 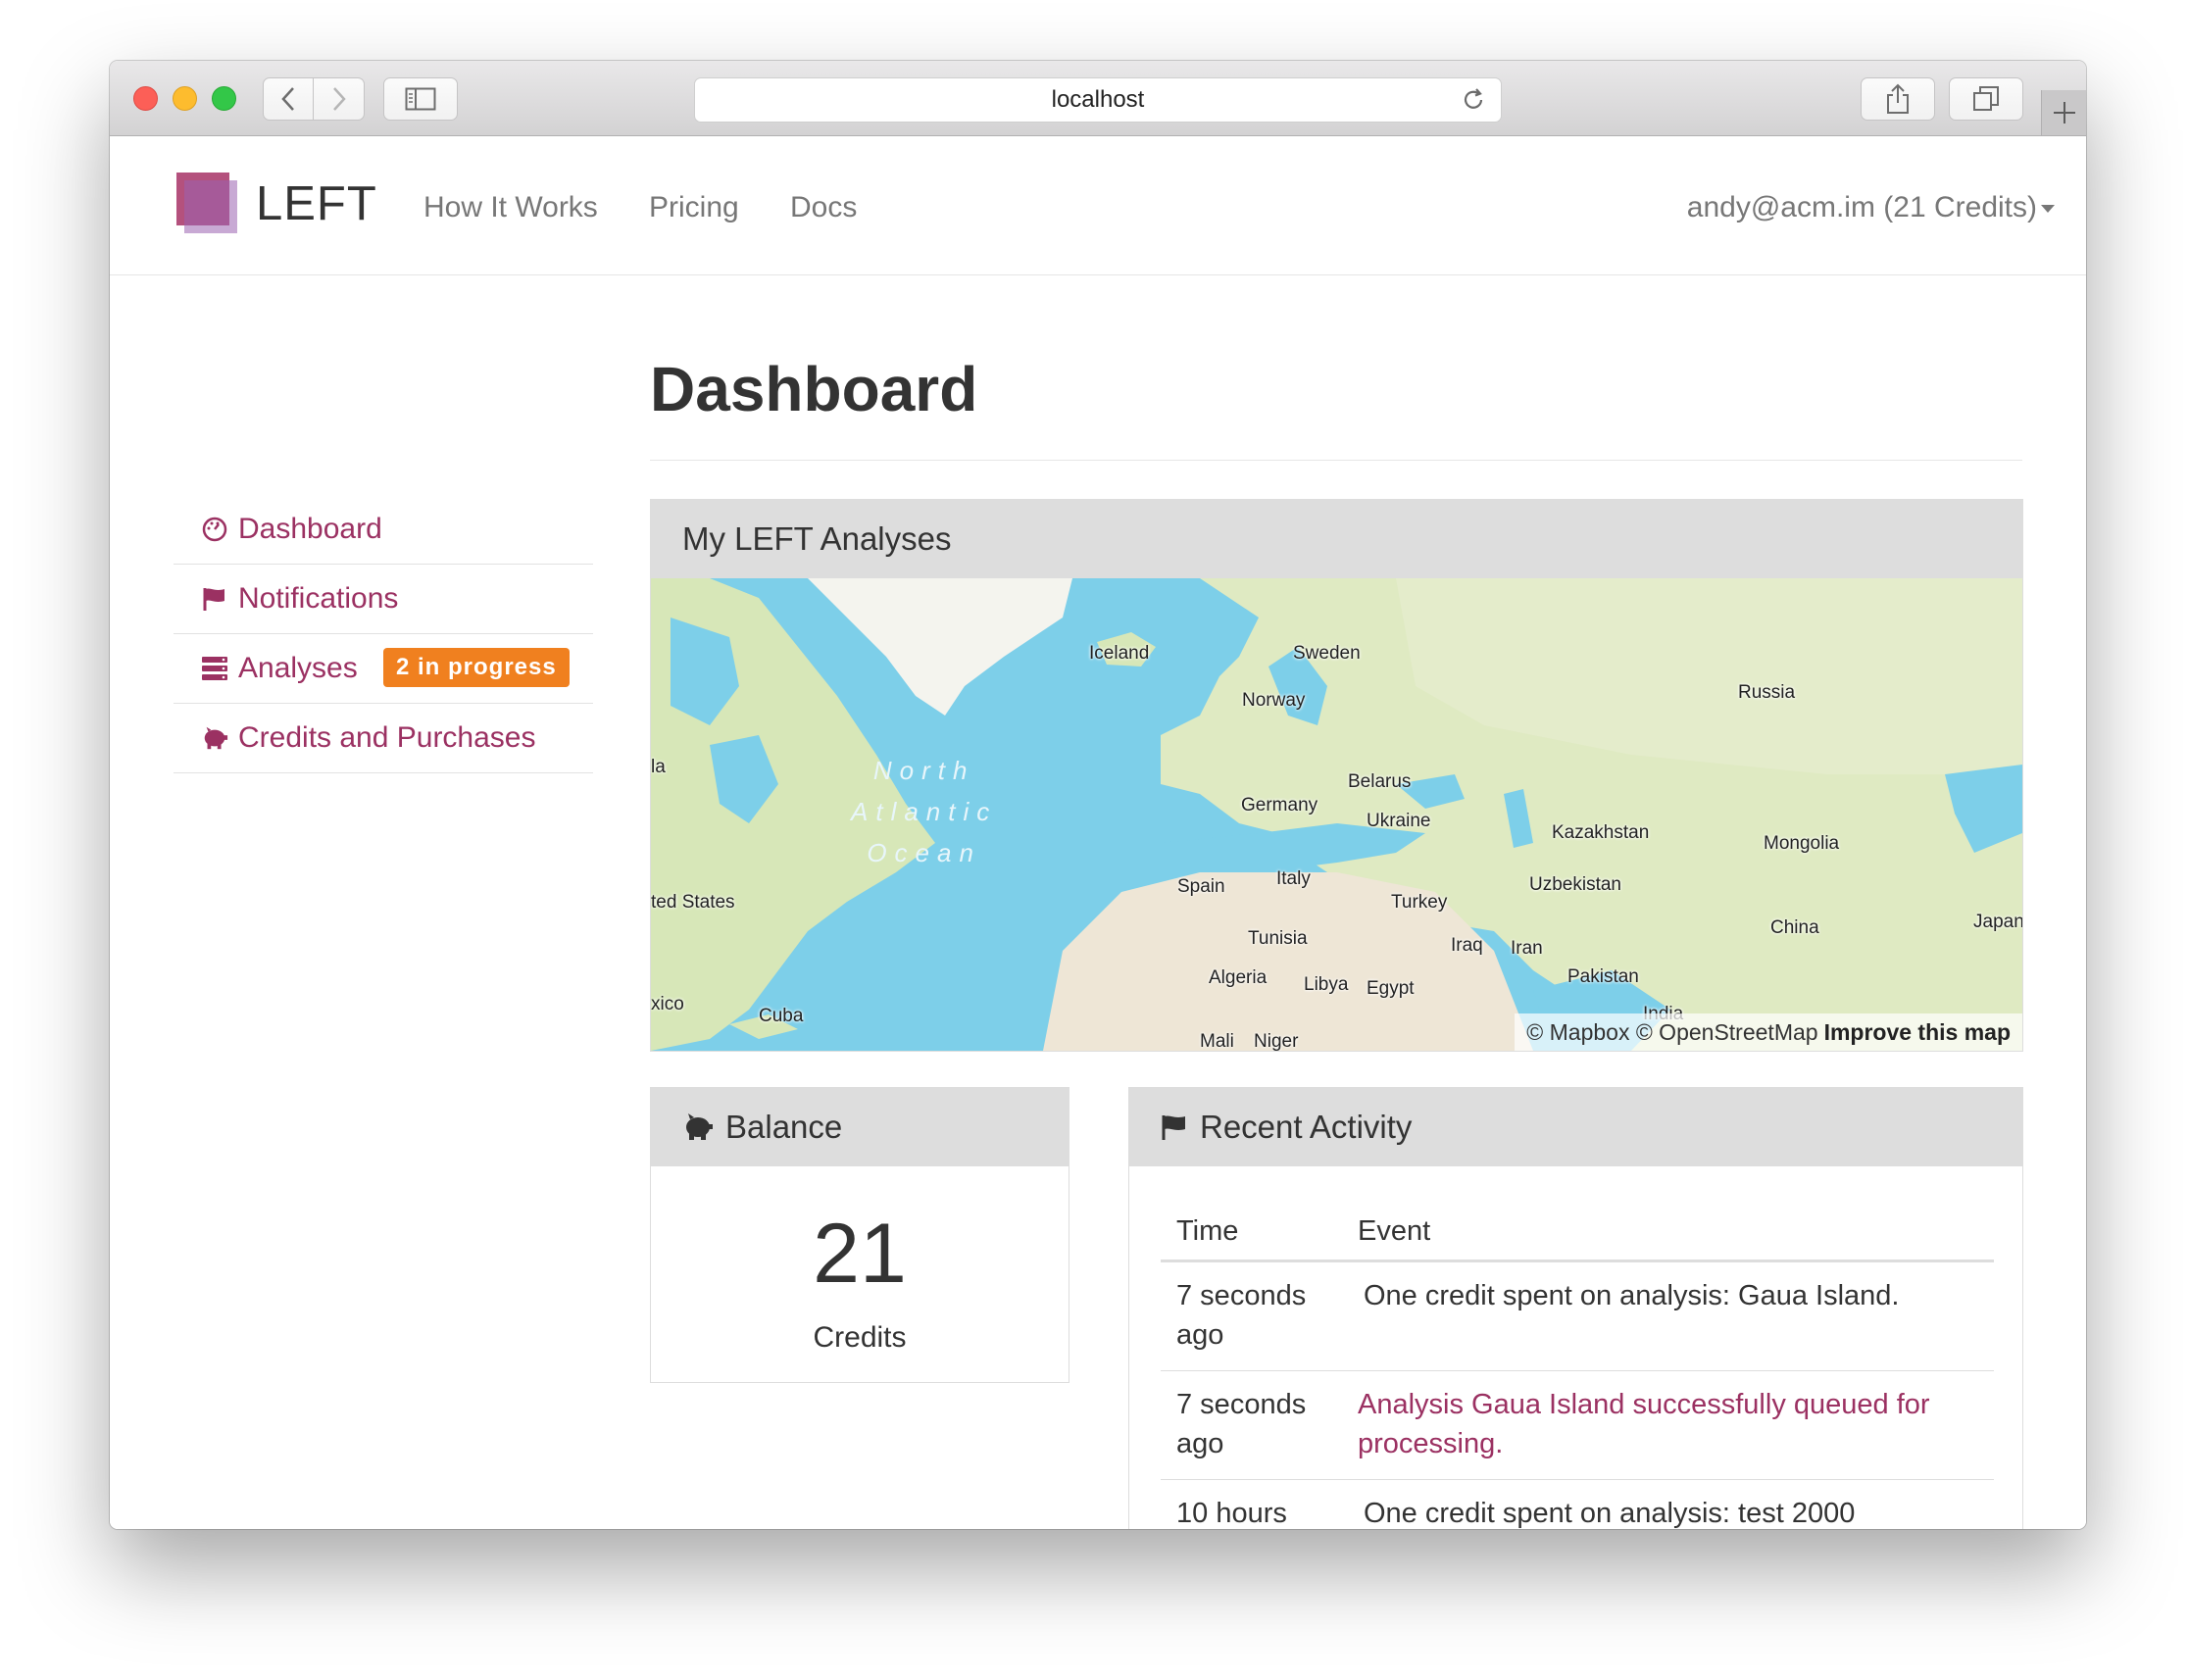 I want to click on title-divider, so click(x=1336, y=460).